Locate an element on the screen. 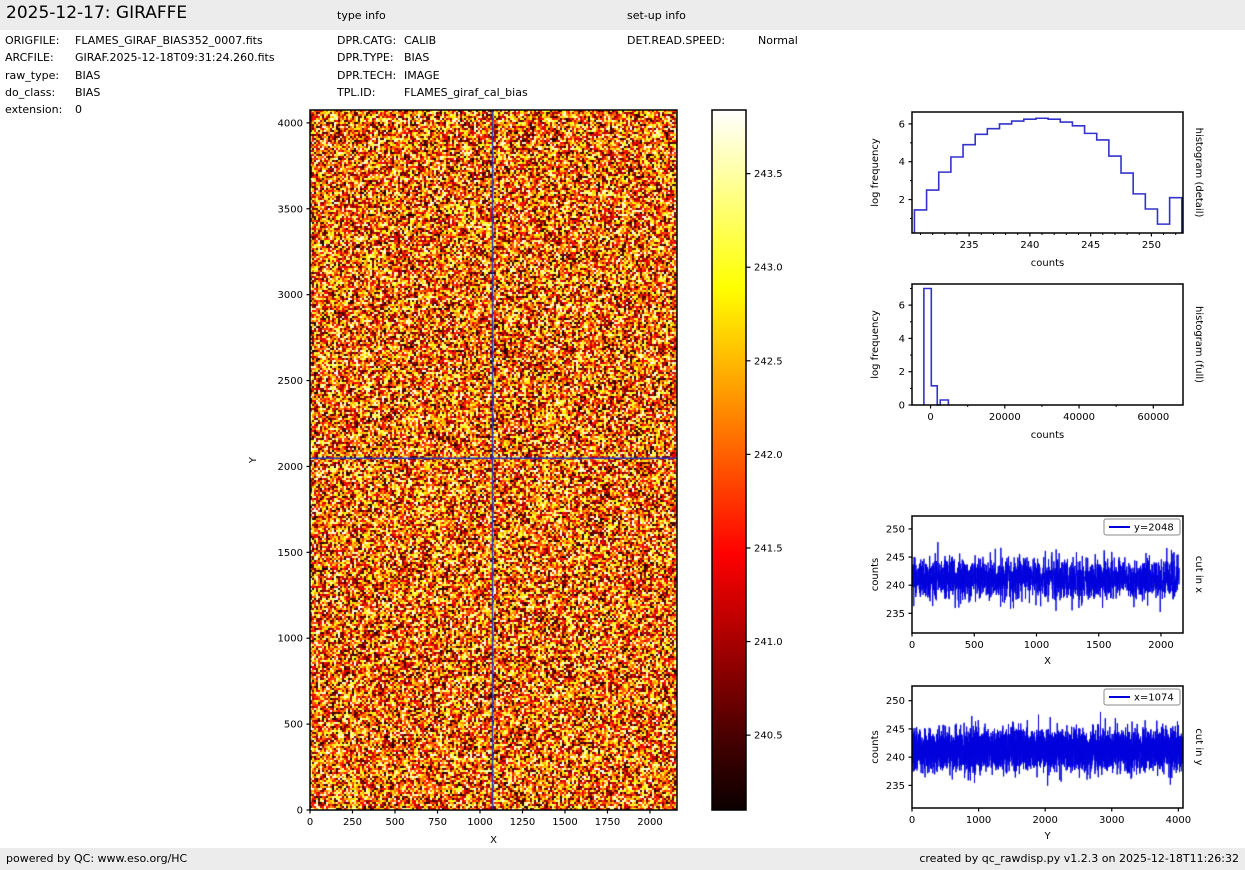 This screenshot has width=1245, height=870. y-tick-label: 0 is located at coordinates (902, 406).